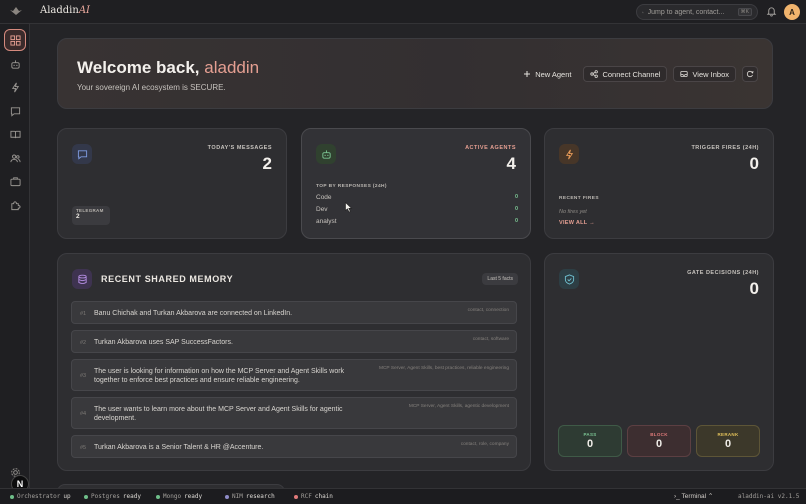  What do you see at coordinates (710, 496) in the screenshot?
I see `chevron-up-icon: ⌃` at bounding box center [710, 496].